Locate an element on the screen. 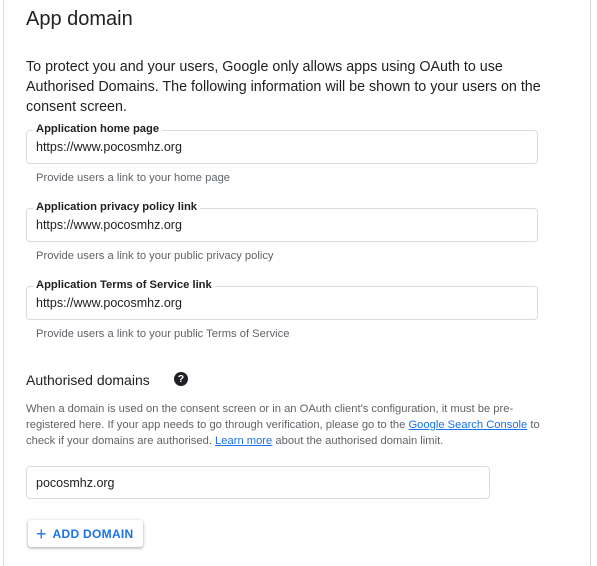 The width and height of the screenshot is (597, 566). add-domain-button: + ADD DOMAIN is located at coordinates (85, 533).